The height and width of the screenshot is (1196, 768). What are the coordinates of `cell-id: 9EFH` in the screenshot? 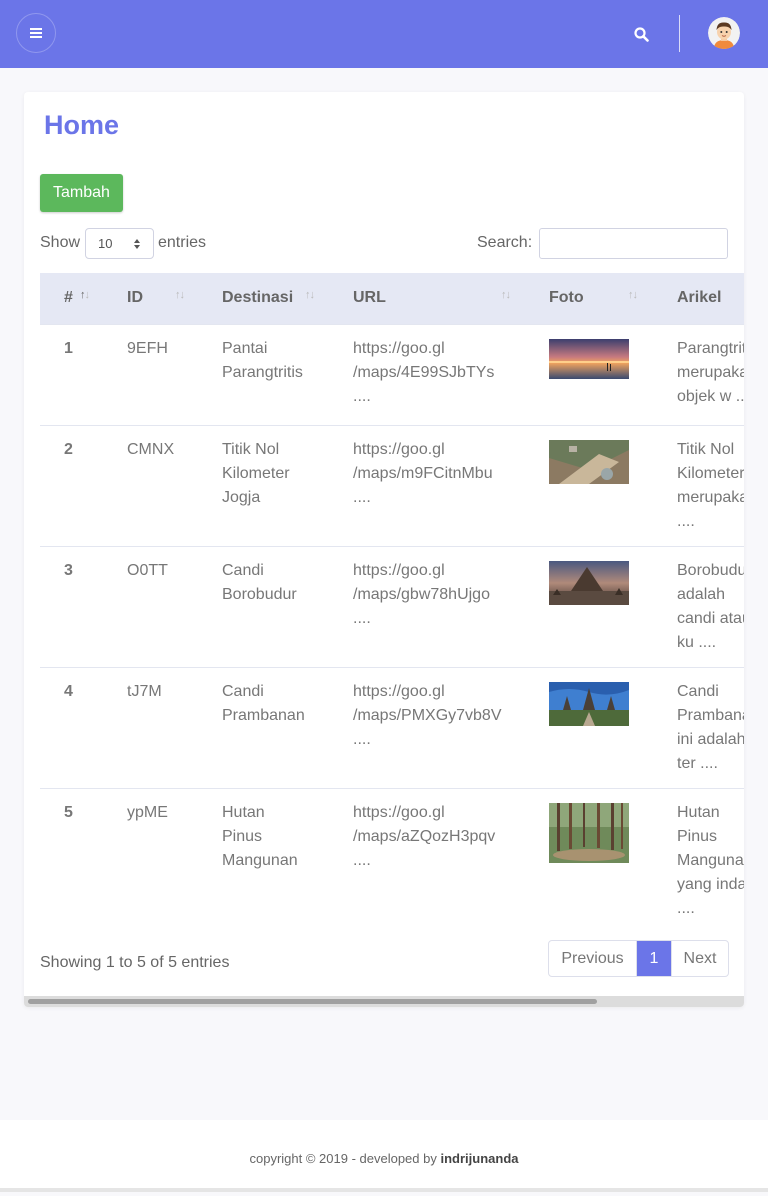 It's located at (158, 374).